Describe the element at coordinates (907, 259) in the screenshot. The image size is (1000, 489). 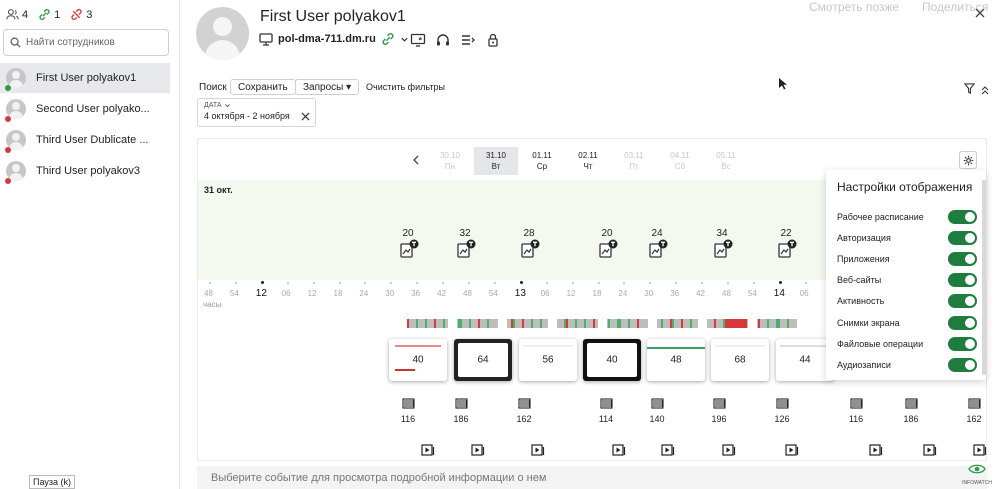
I see `setting-applications: Приложения` at that location.